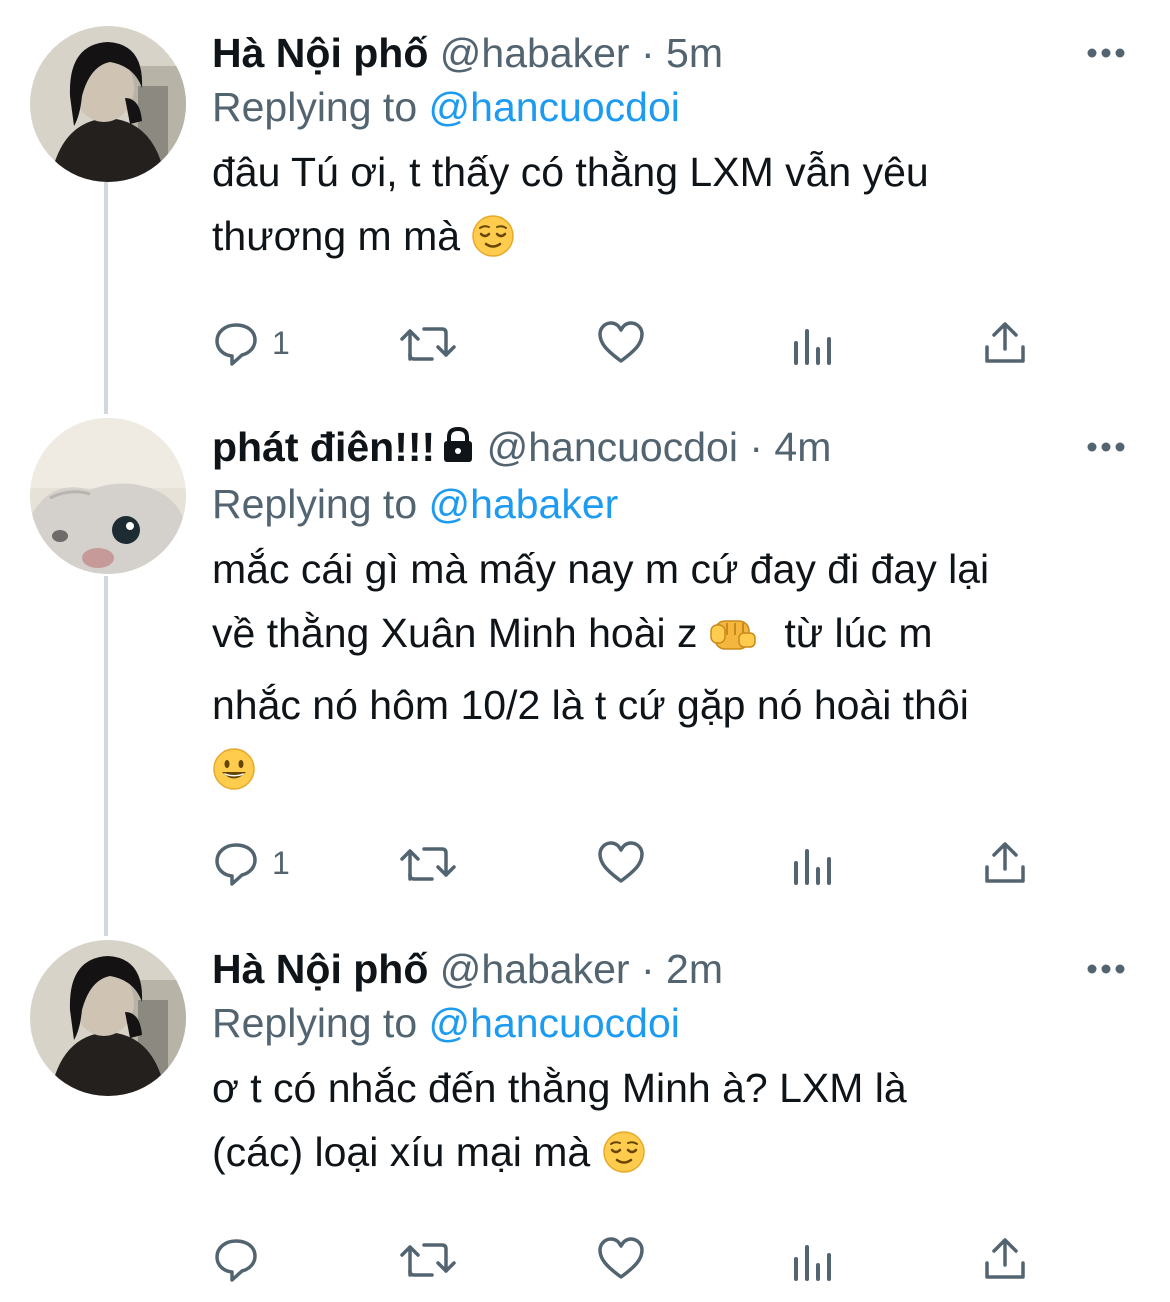 This screenshot has width=1170, height=1302. Describe the element at coordinates (559, 1088) in the screenshot. I see `tweet-text-line: ơ t có nhắc đến thằng Minh à? LXM là` at that location.